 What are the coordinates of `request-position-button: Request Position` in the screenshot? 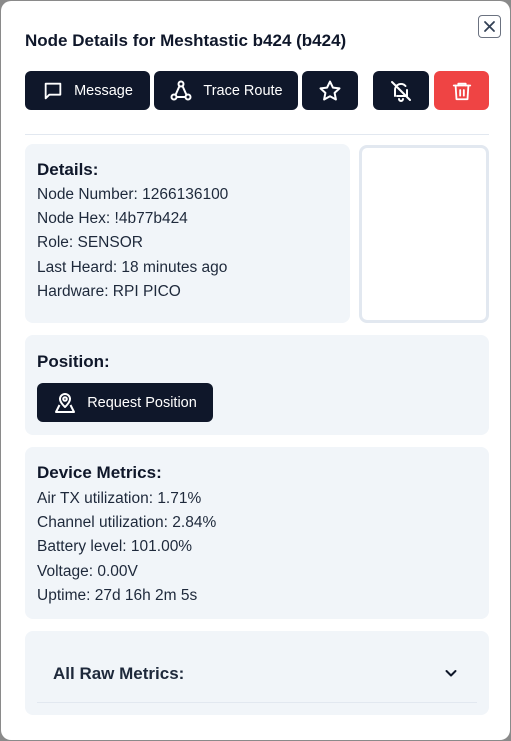 It's located at (125, 402).